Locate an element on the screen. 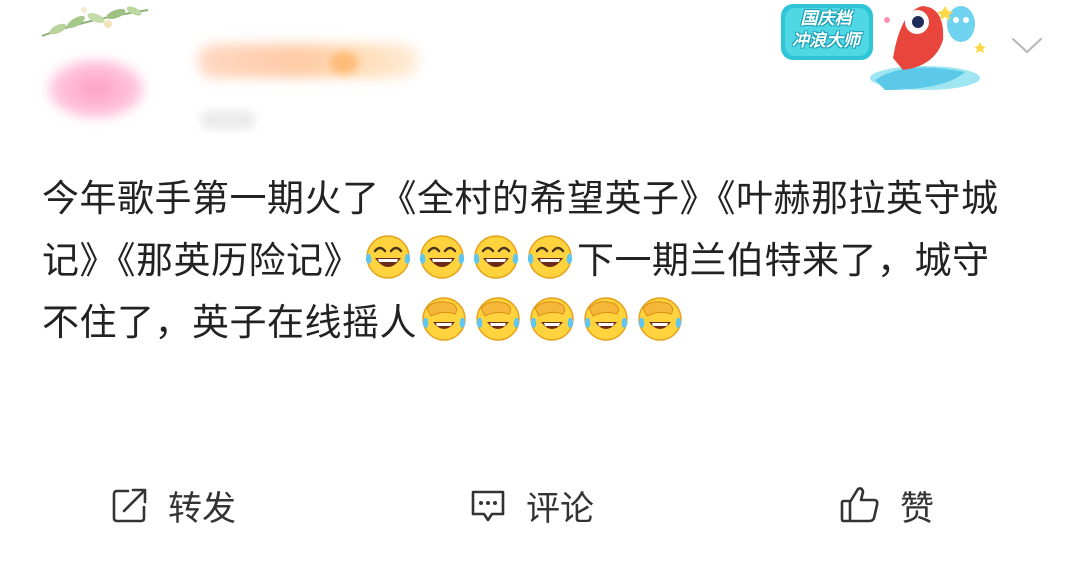 The image size is (1079, 575). like-label: 赞 is located at coordinates (917, 508).